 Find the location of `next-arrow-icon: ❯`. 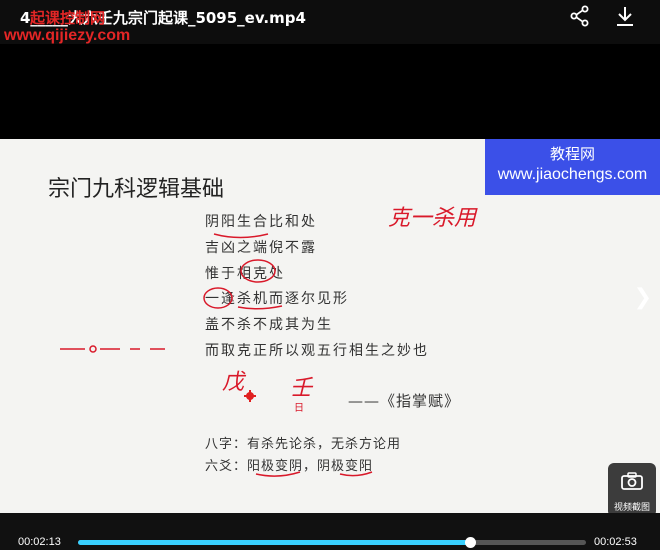

next-arrow-icon: ❯ is located at coordinates (643, 297).